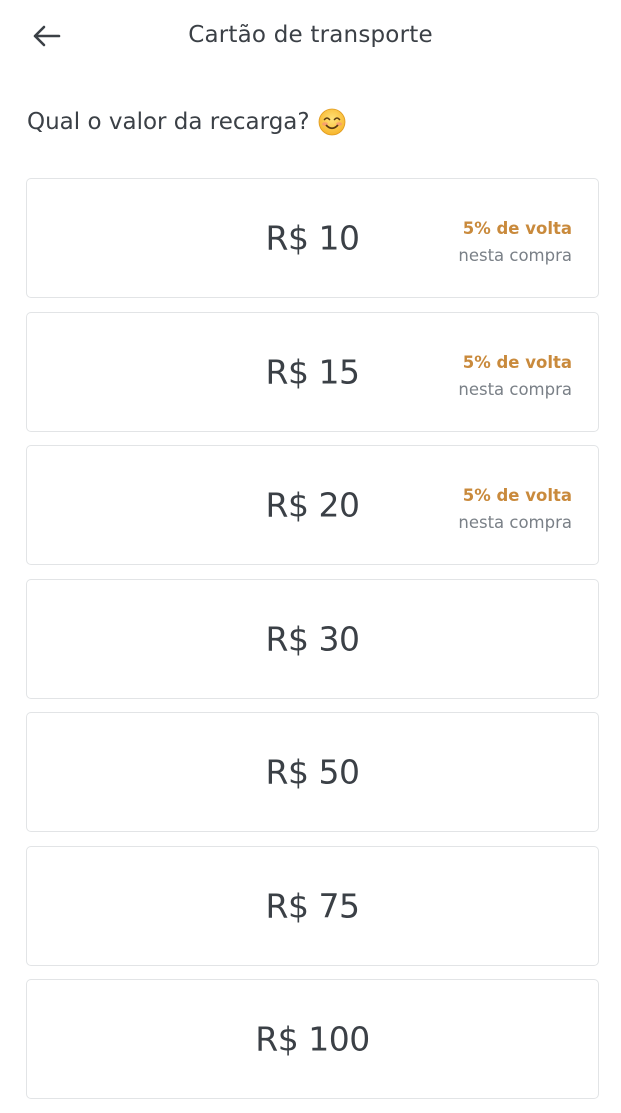 This screenshot has height=1113, width=621. I want to click on recharge-option-15: R$ 15 5% de volta nesta compra, so click(312, 371).